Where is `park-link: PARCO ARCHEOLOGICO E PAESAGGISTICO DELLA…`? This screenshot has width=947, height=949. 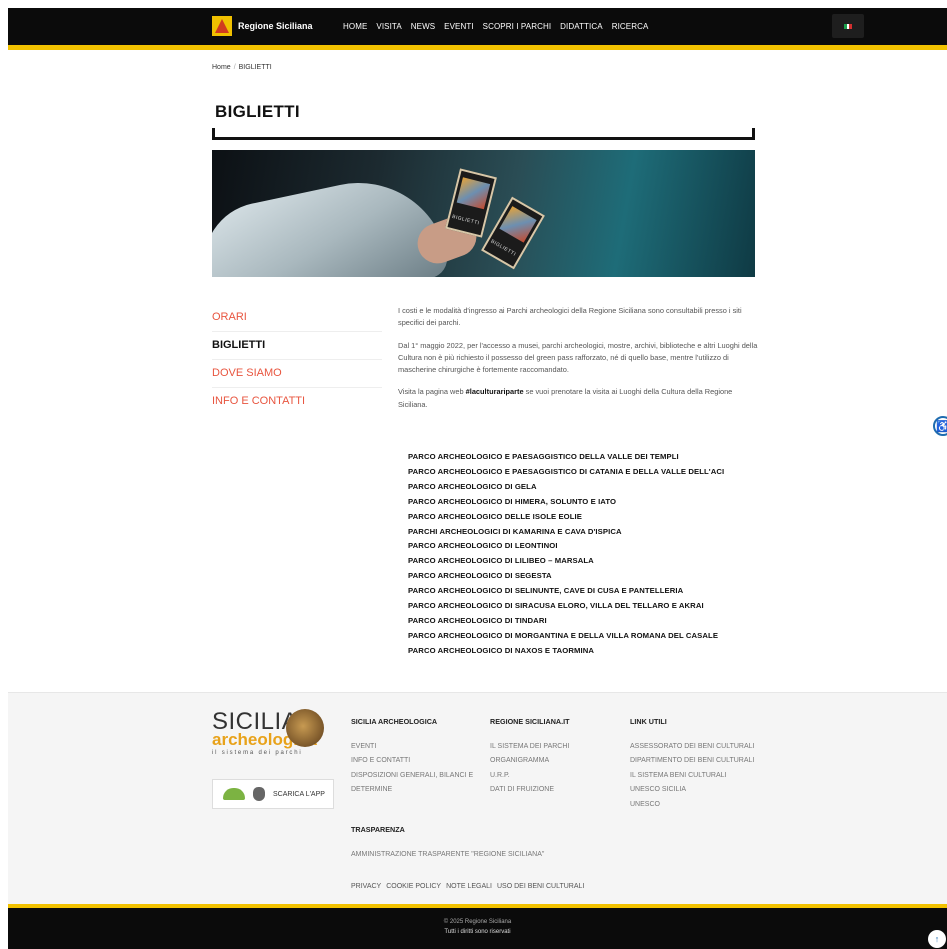 park-link: PARCO ARCHEOLOGICO E PAESAGGISTICO DELLA… is located at coordinates (588, 457).